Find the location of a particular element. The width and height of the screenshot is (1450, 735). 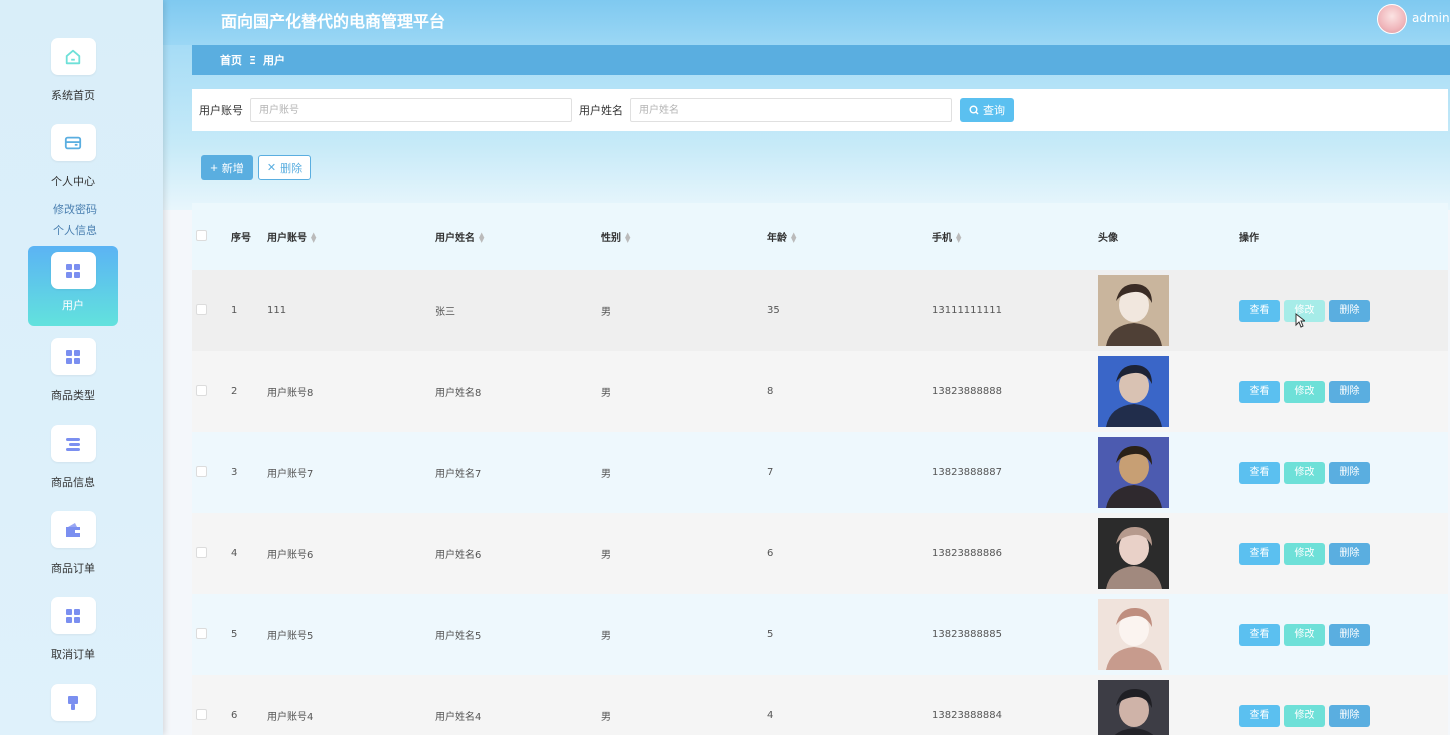

mouse-cursor-icon is located at coordinates (1300, 320).